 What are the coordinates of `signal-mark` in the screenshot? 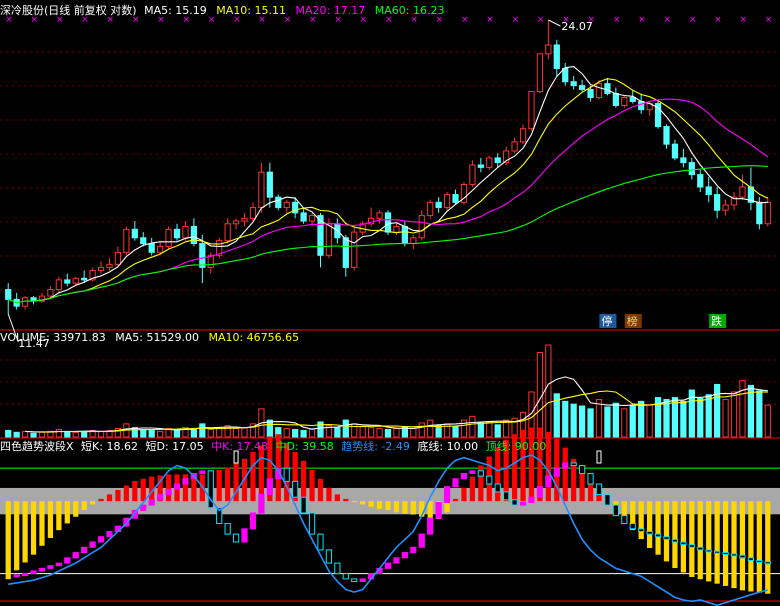 It's located at (599, 457).